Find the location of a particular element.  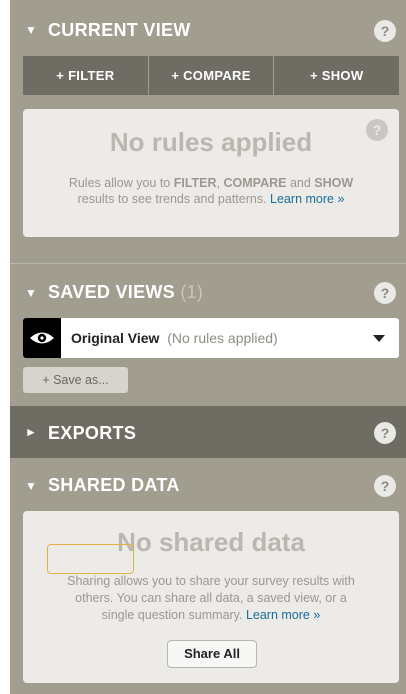

add-compare-button: + COMPARE is located at coordinates (211, 75).